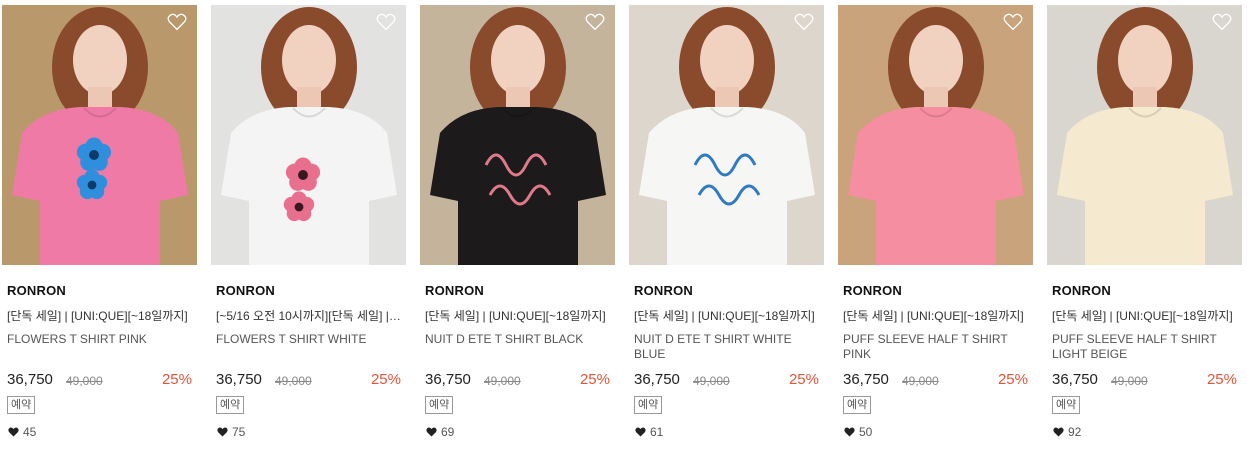  I want to click on product-name: FLOWERS T SHIRT WHITE, so click(308, 339).